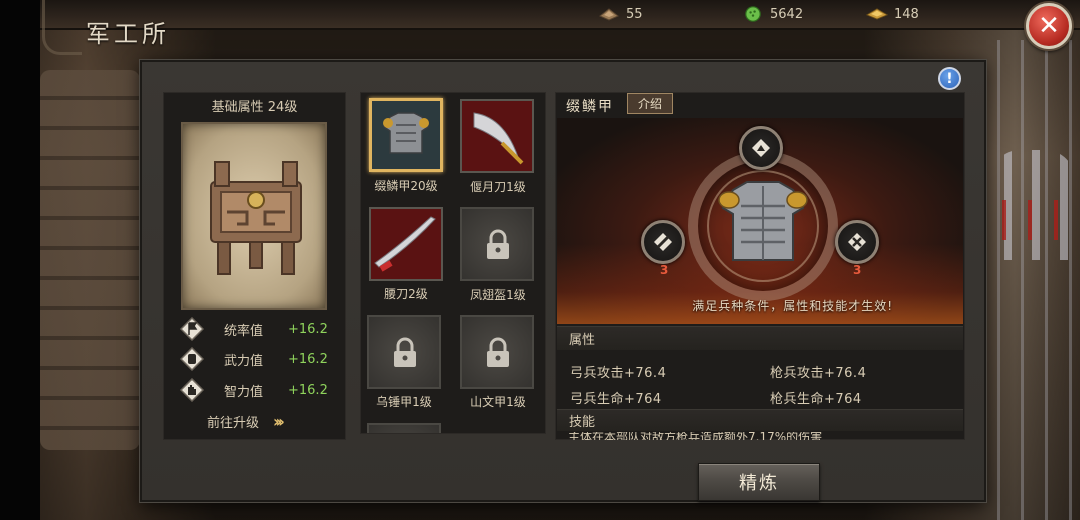  What do you see at coordinates (254, 107) in the screenshot?
I see `base-attribute-title: 基础属性 24级` at bounding box center [254, 107].